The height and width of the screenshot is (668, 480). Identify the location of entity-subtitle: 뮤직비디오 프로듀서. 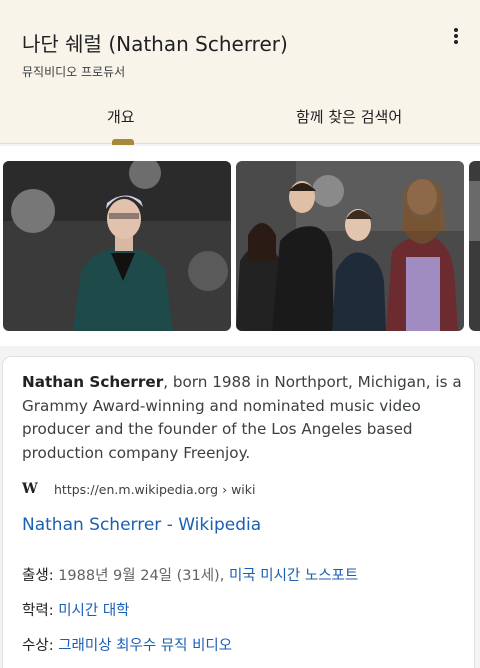
(74, 72).